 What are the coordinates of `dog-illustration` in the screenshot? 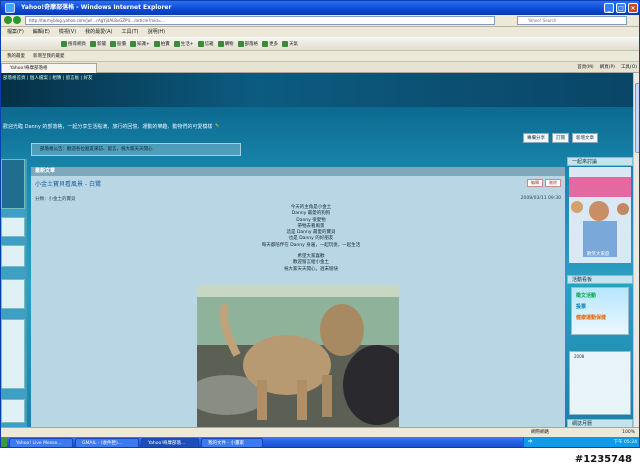 It's located at (298, 356).